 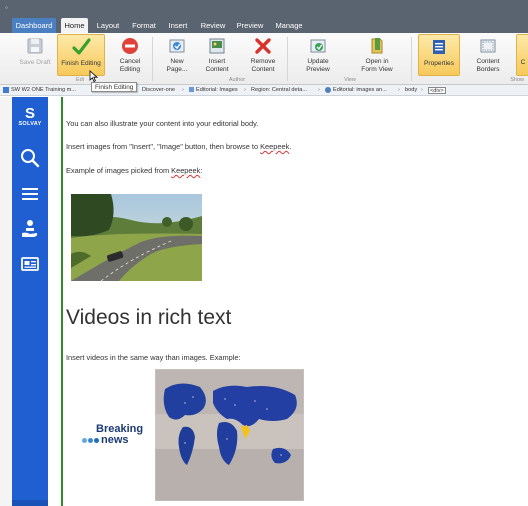 What do you see at coordinates (30, 264) in the screenshot?
I see `news-card-icon` at bounding box center [30, 264].